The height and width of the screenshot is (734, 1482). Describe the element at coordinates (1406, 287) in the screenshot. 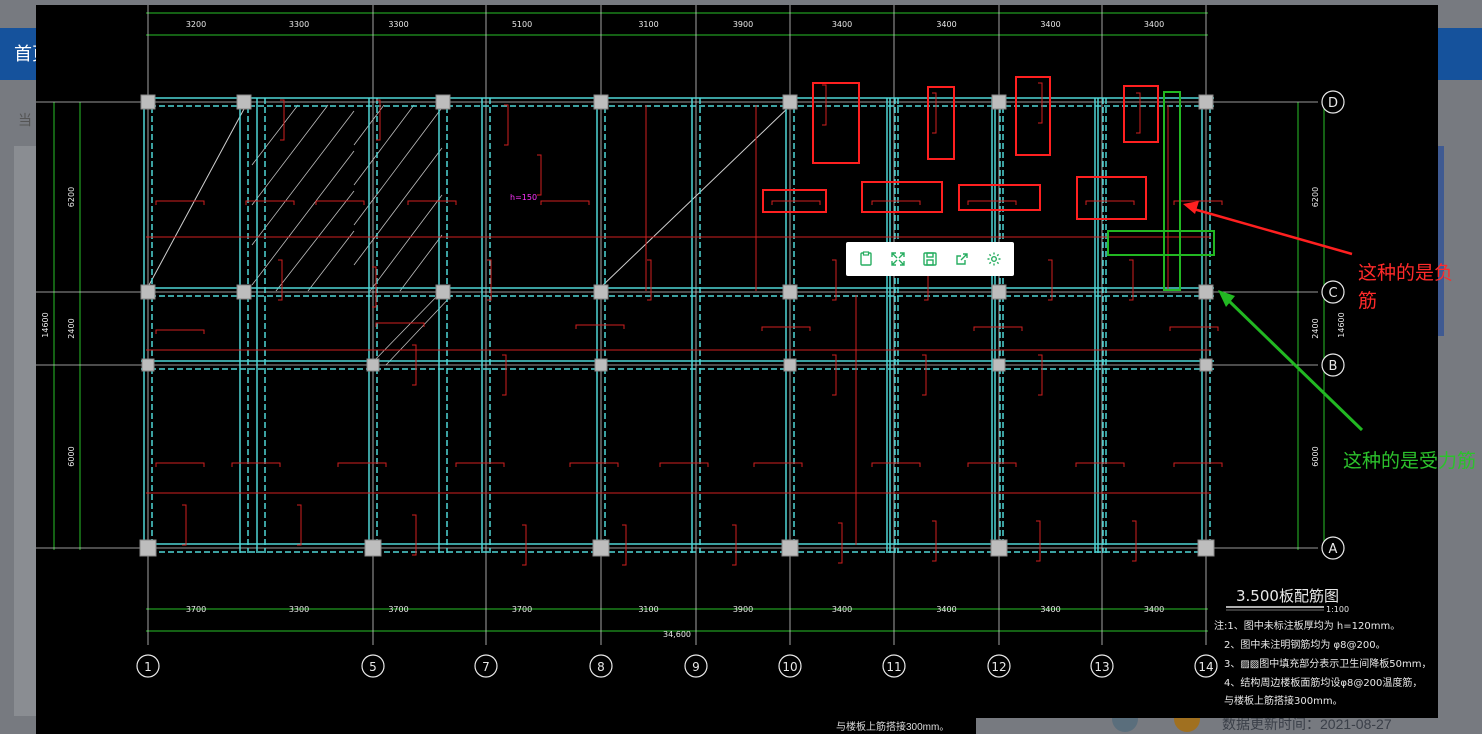

I see `negative-rebar-note: 这种的是负筋` at that location.